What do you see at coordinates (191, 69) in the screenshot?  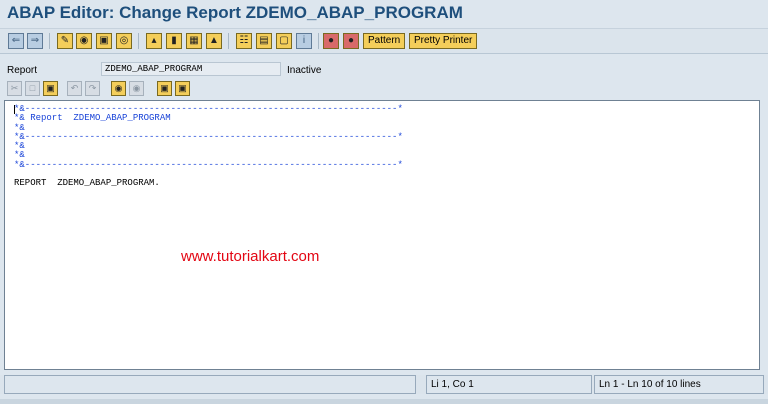 I see `report-name-field: ZDEMO_ABAP_PROGRAM` at bounding box center [191, 69].